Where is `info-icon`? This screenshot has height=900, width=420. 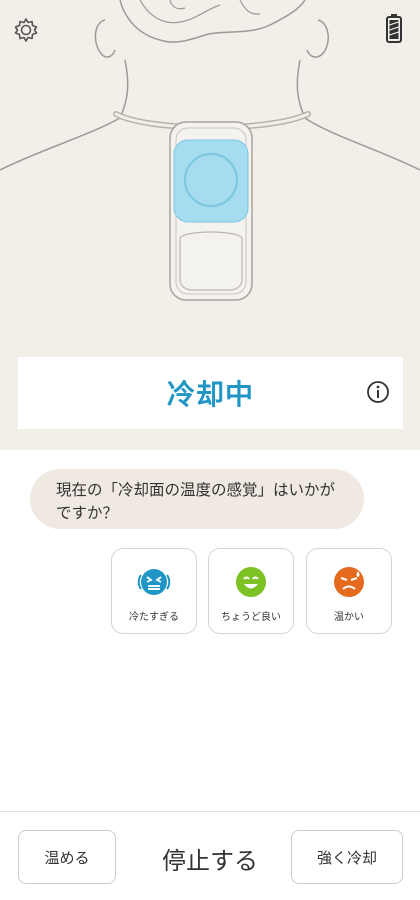 info-icon is located at coordinates (378, 392).